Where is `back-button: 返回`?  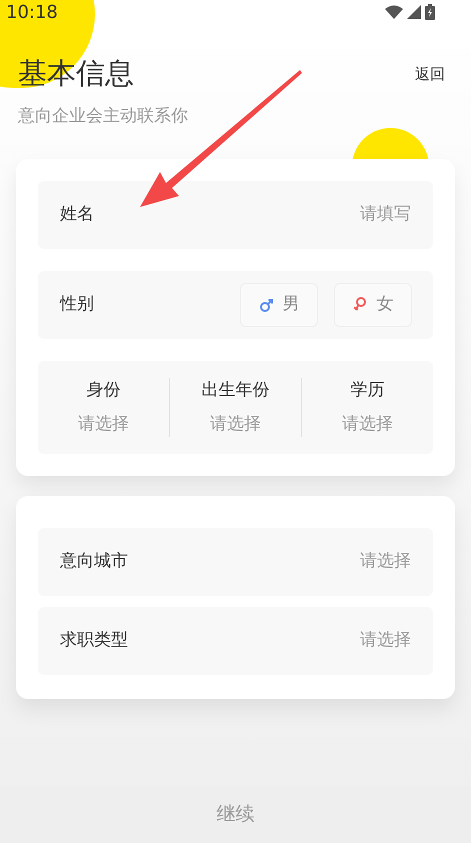
back-button: 返回 is located at coordinates (430, 73).